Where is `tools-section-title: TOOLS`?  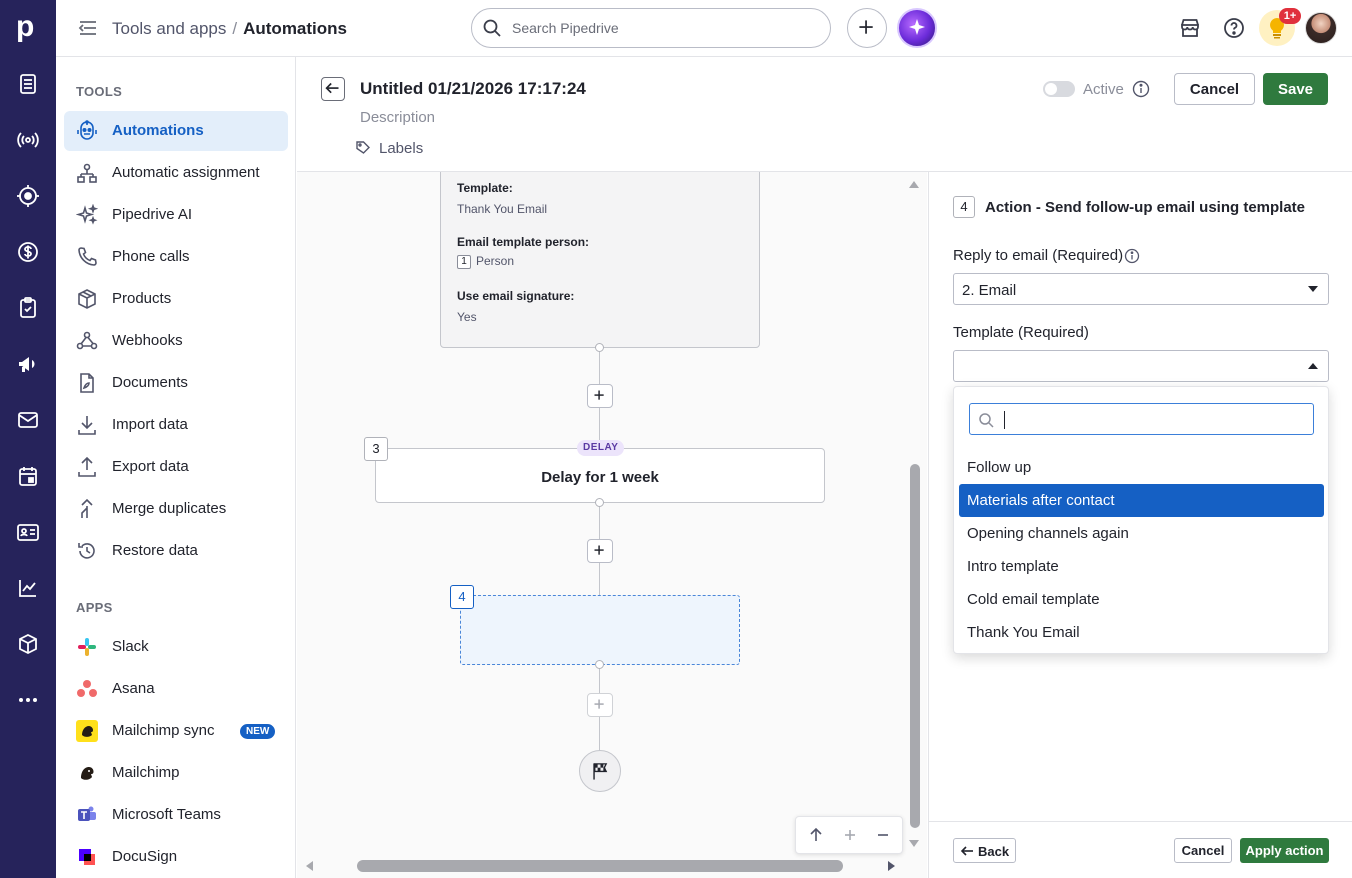
tools-section-title: TOOLS is located at coordinates (99, 91).